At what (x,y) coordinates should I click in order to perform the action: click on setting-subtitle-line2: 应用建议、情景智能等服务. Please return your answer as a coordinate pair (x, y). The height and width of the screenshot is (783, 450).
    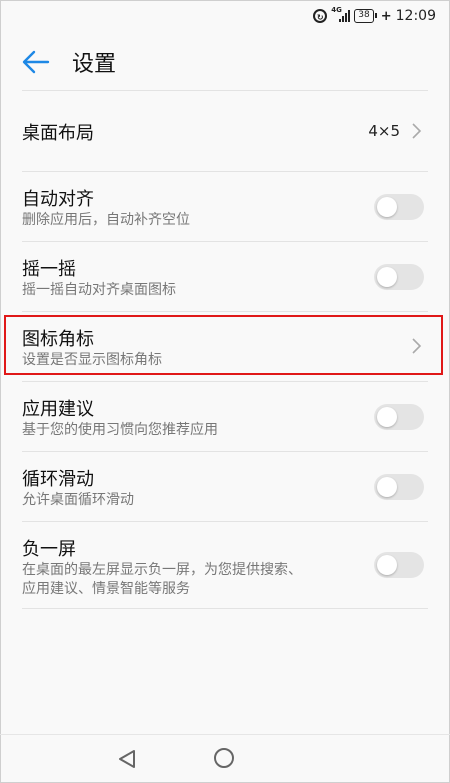
    Looking at the image, I should click on (106, 589).